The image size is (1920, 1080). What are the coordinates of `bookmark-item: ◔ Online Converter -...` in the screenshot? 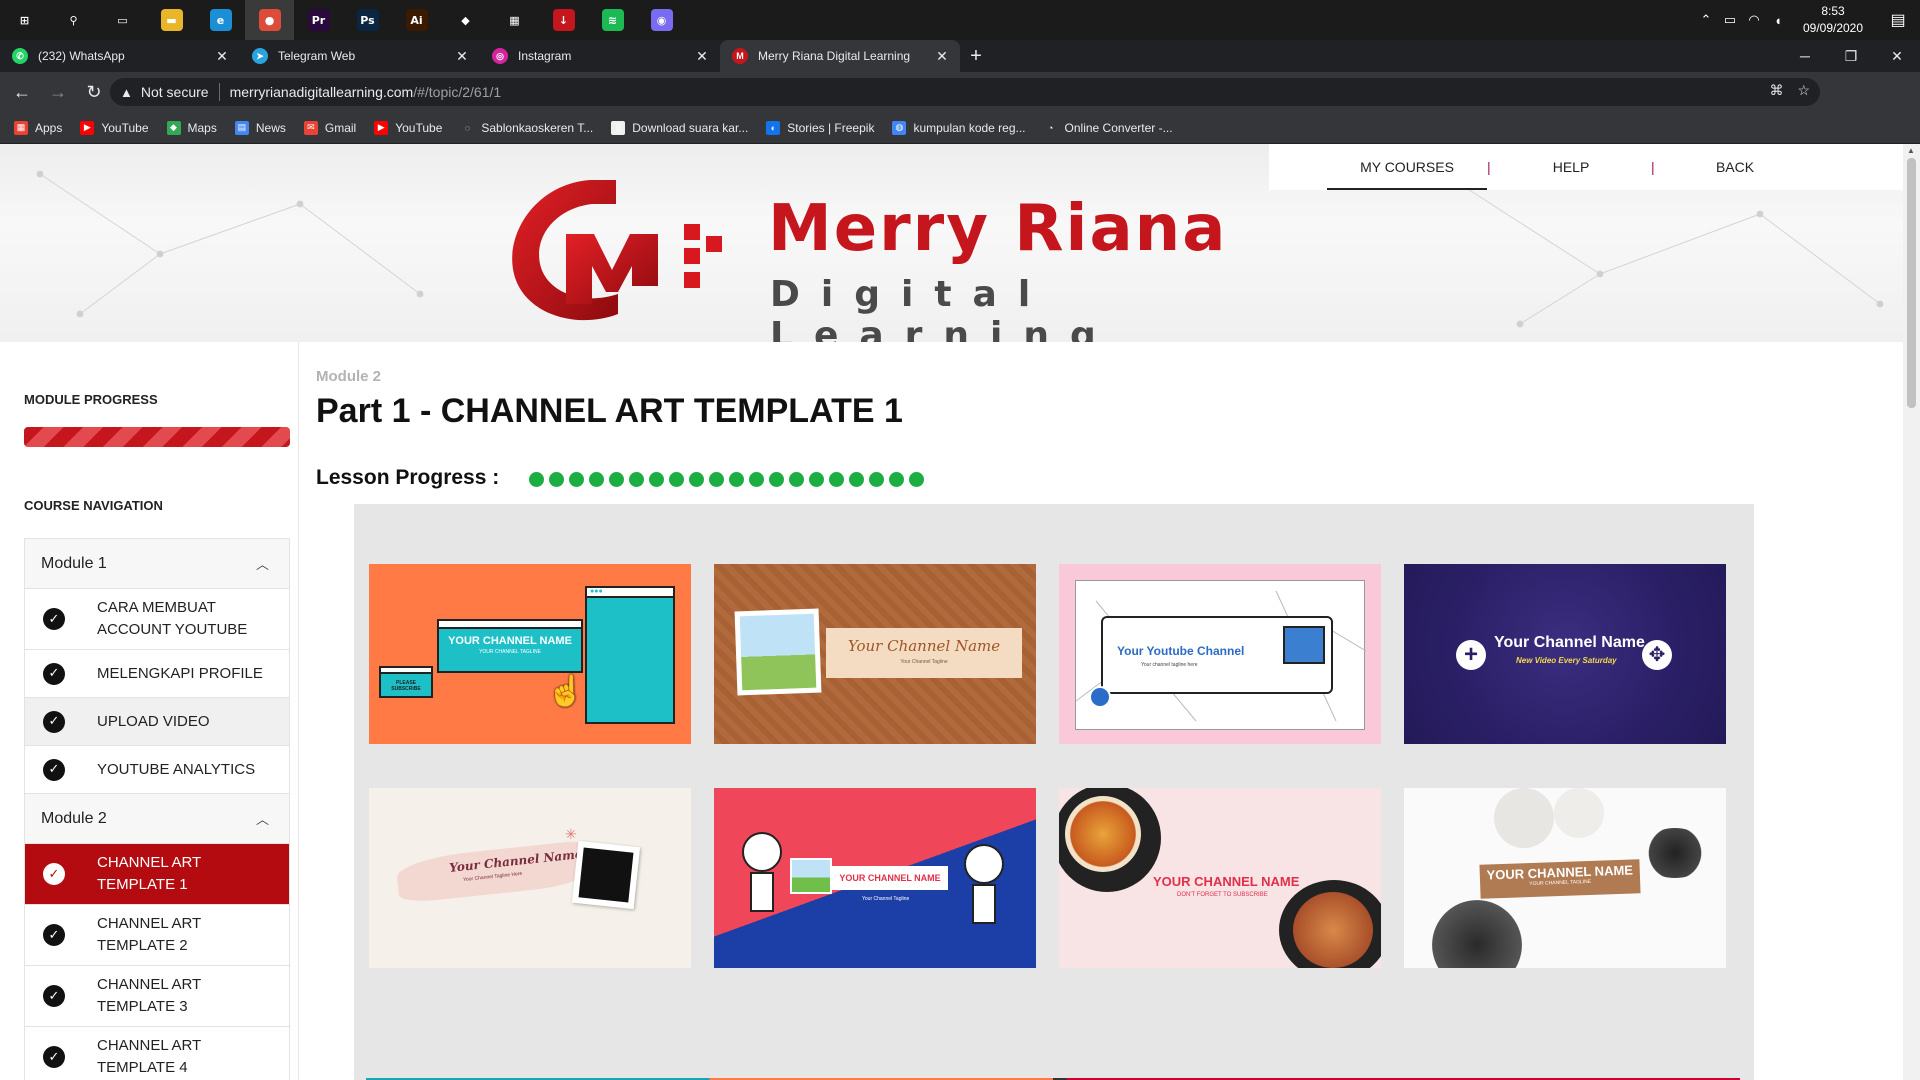 It's located at (1108, 127).